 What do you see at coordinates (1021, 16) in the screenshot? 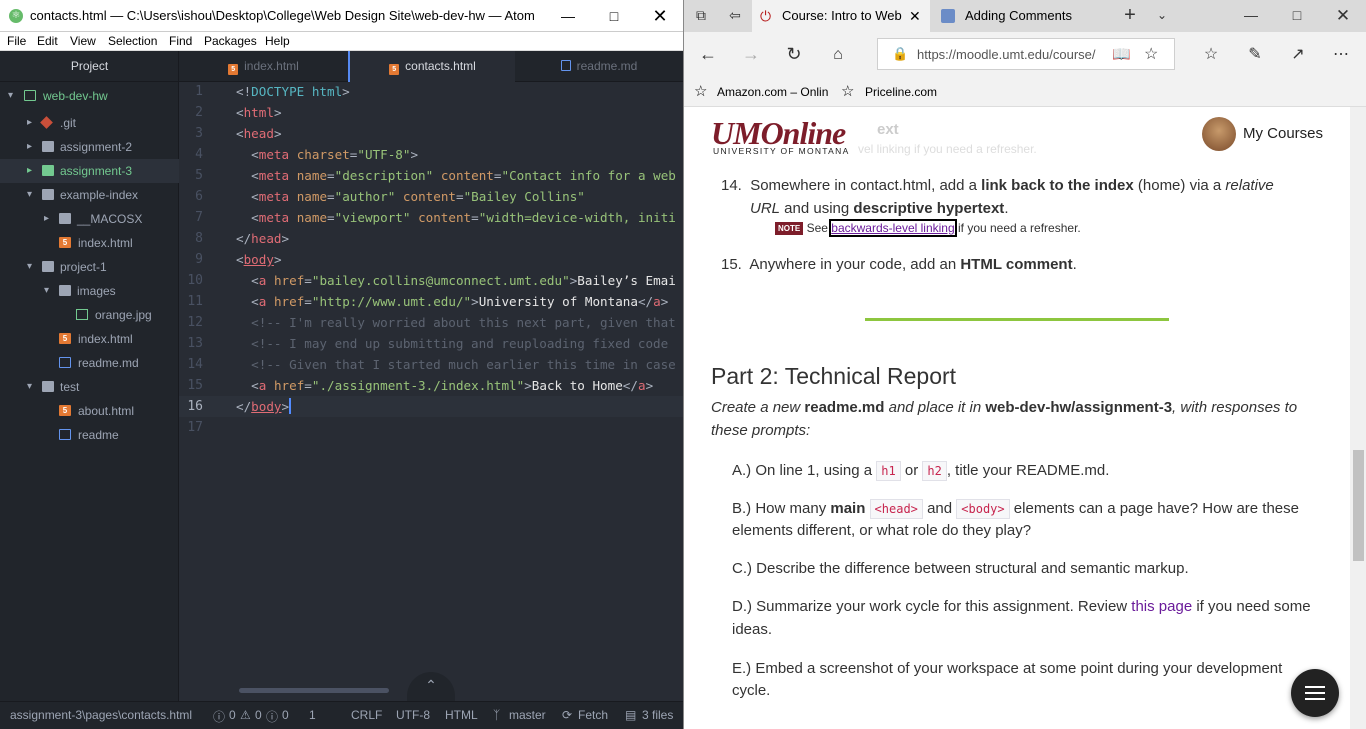
I see `tab-adding-comments: Adding Comments` at bounding box center [1021, 16].